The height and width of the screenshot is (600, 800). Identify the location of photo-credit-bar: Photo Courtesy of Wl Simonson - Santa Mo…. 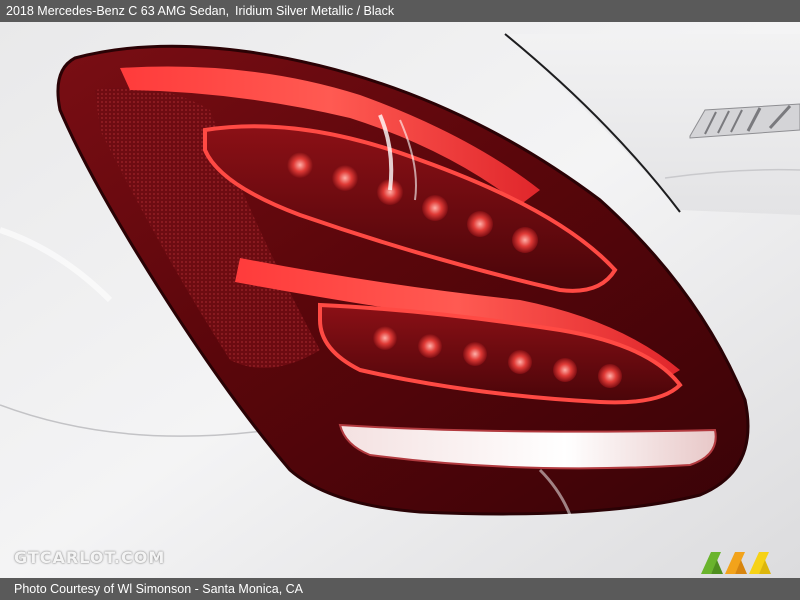
(400, 589).